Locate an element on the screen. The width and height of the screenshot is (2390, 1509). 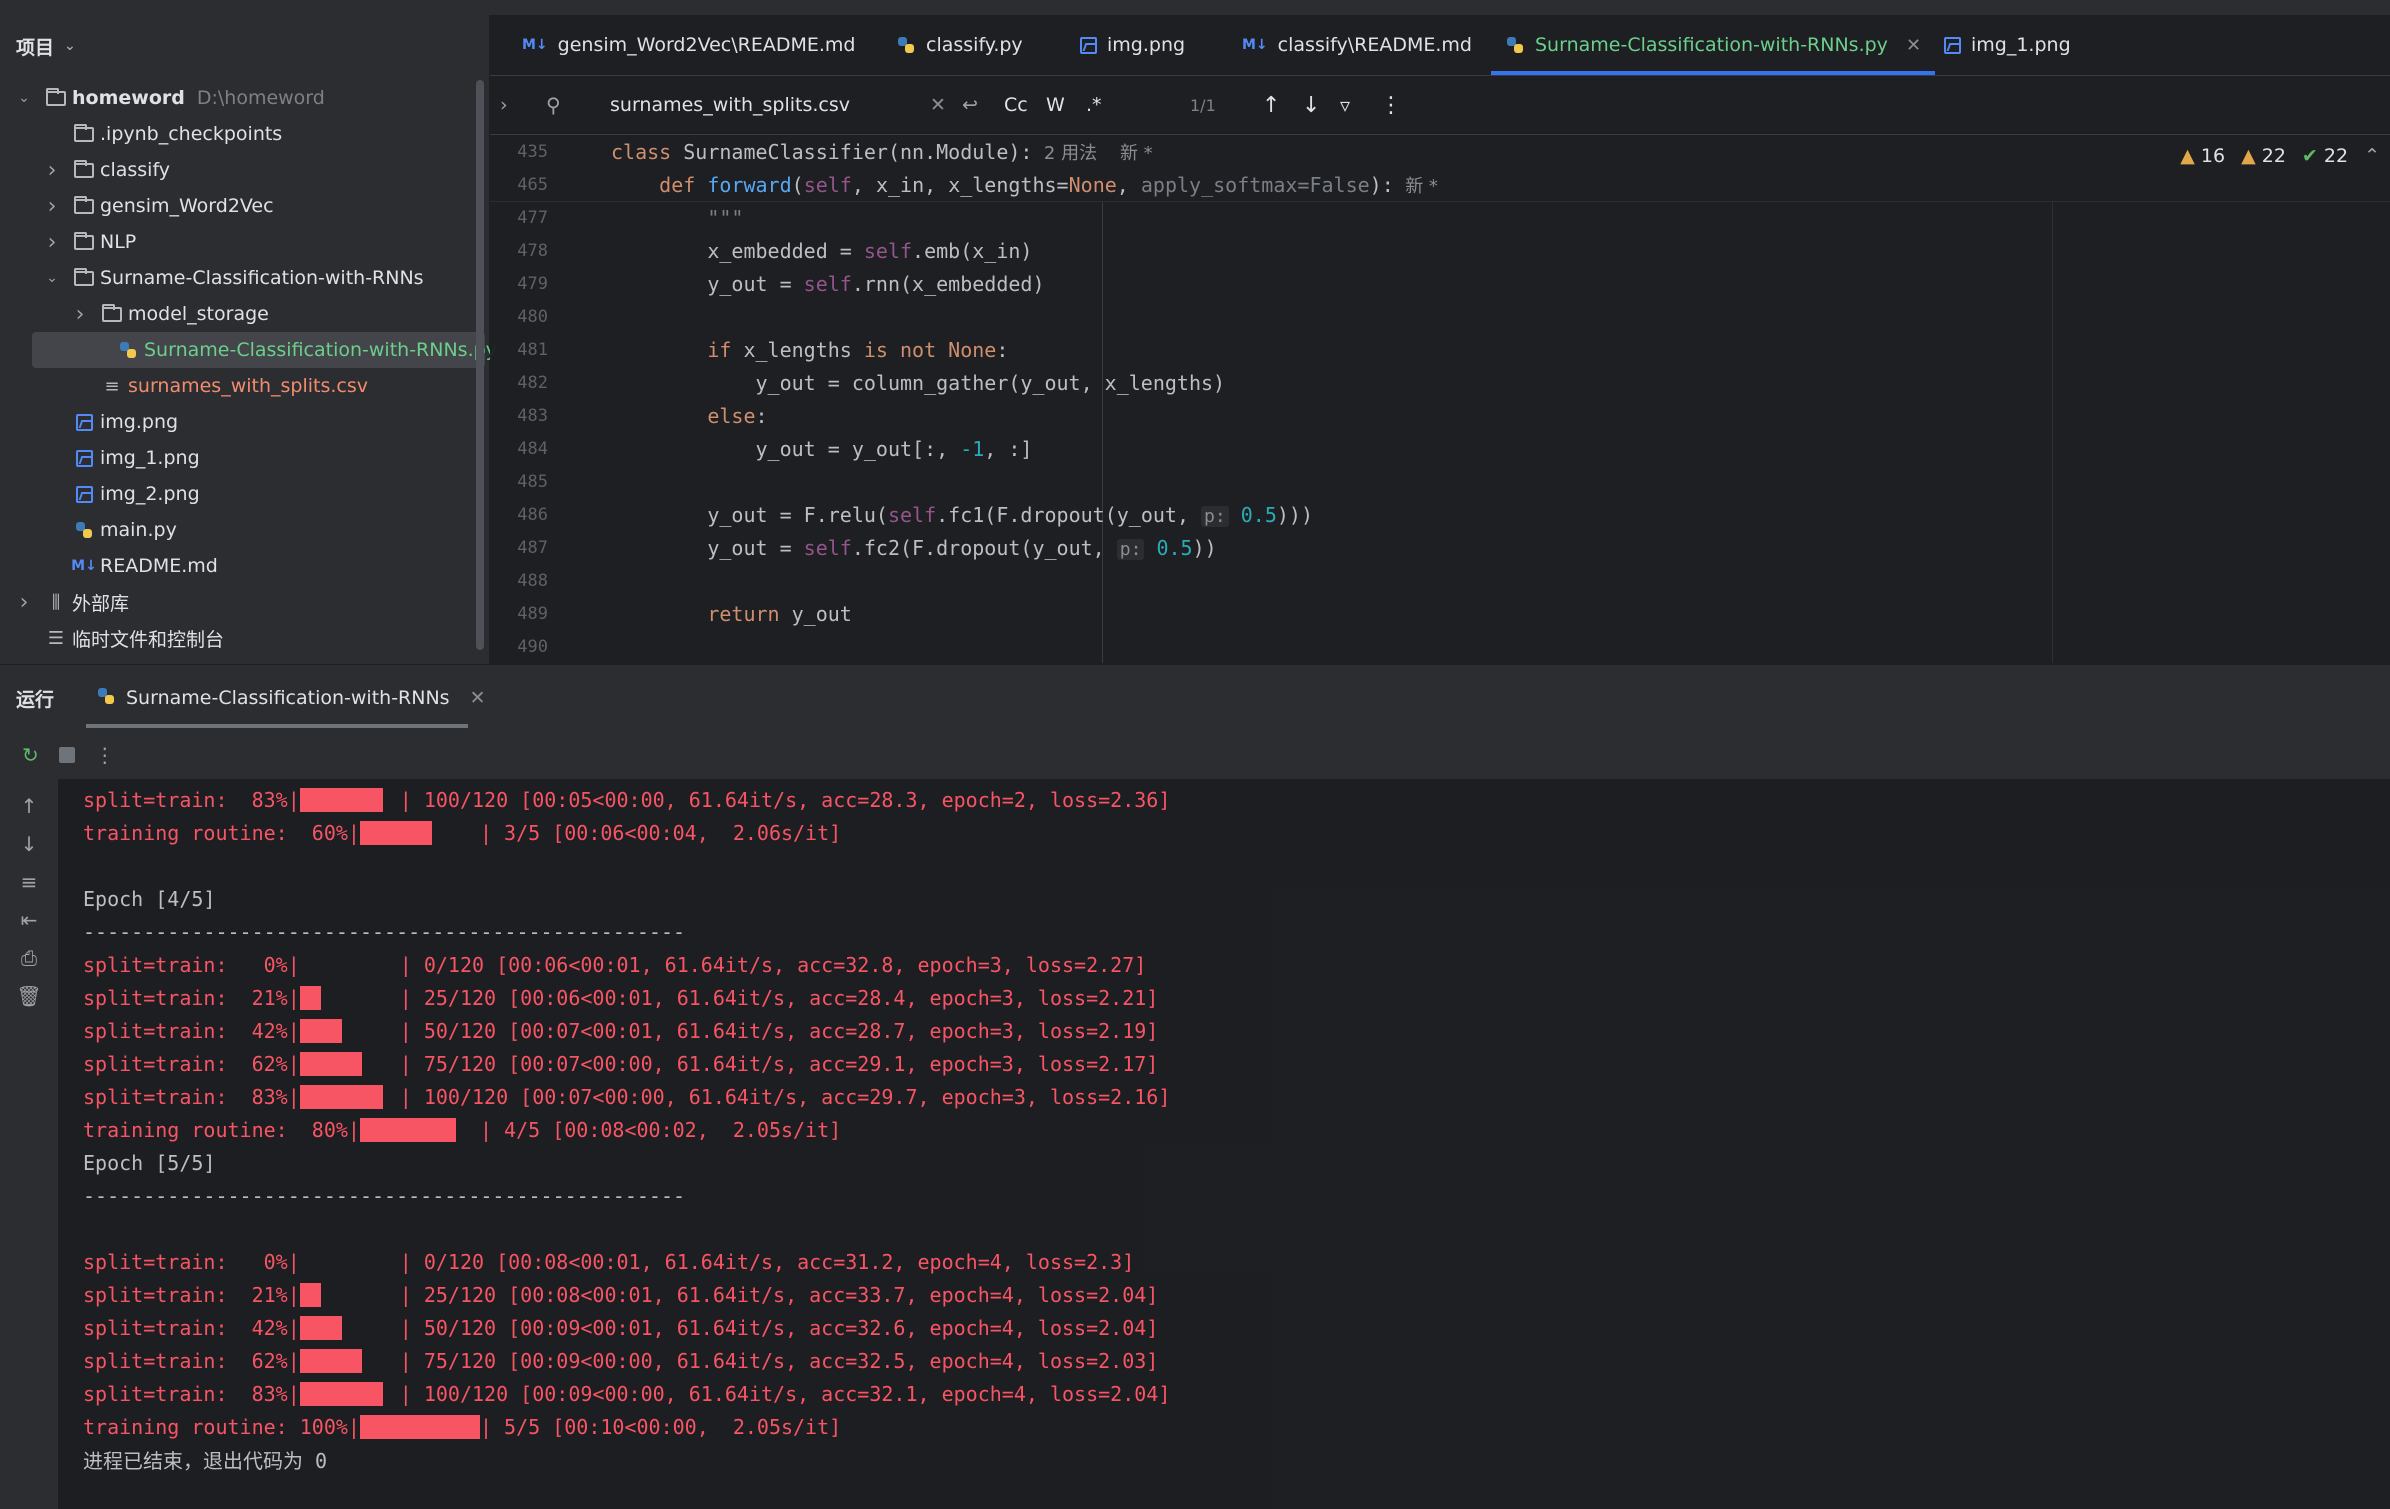
run-config-tab: Surname-Classification-with-RNNs ✕ is located at coordinates (291, 698).